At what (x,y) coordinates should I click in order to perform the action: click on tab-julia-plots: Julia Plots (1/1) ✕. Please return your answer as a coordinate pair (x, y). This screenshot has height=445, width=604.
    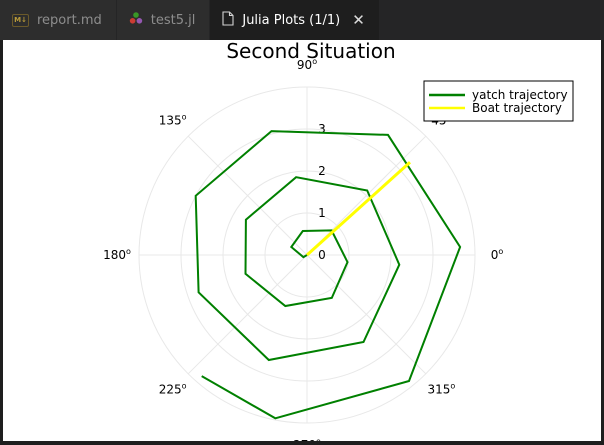
    Looking at the image, I should click on (295, 20).